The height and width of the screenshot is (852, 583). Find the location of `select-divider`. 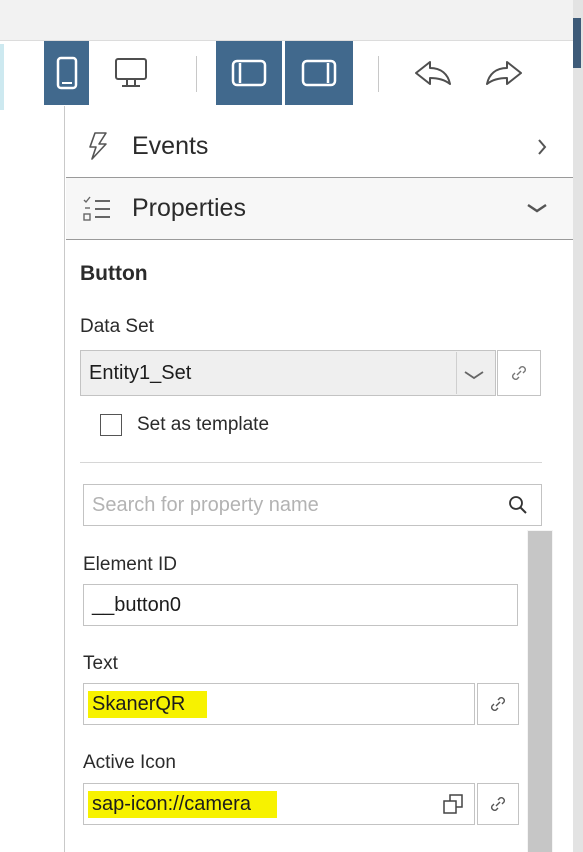

select-divider is located at coordinates (456, 373).